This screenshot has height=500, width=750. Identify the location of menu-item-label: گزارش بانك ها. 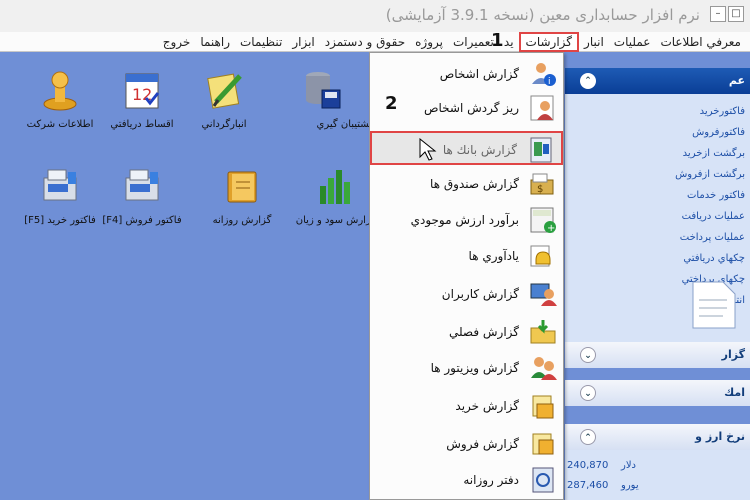
(479, 150).